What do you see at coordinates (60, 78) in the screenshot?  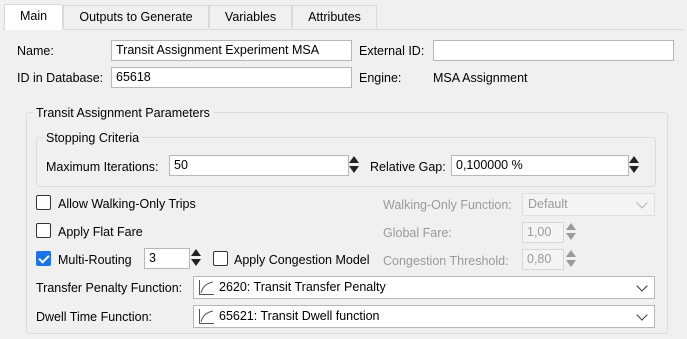 I see `id-in-database-label: ID in Database:` at bounding box center [60, 78].